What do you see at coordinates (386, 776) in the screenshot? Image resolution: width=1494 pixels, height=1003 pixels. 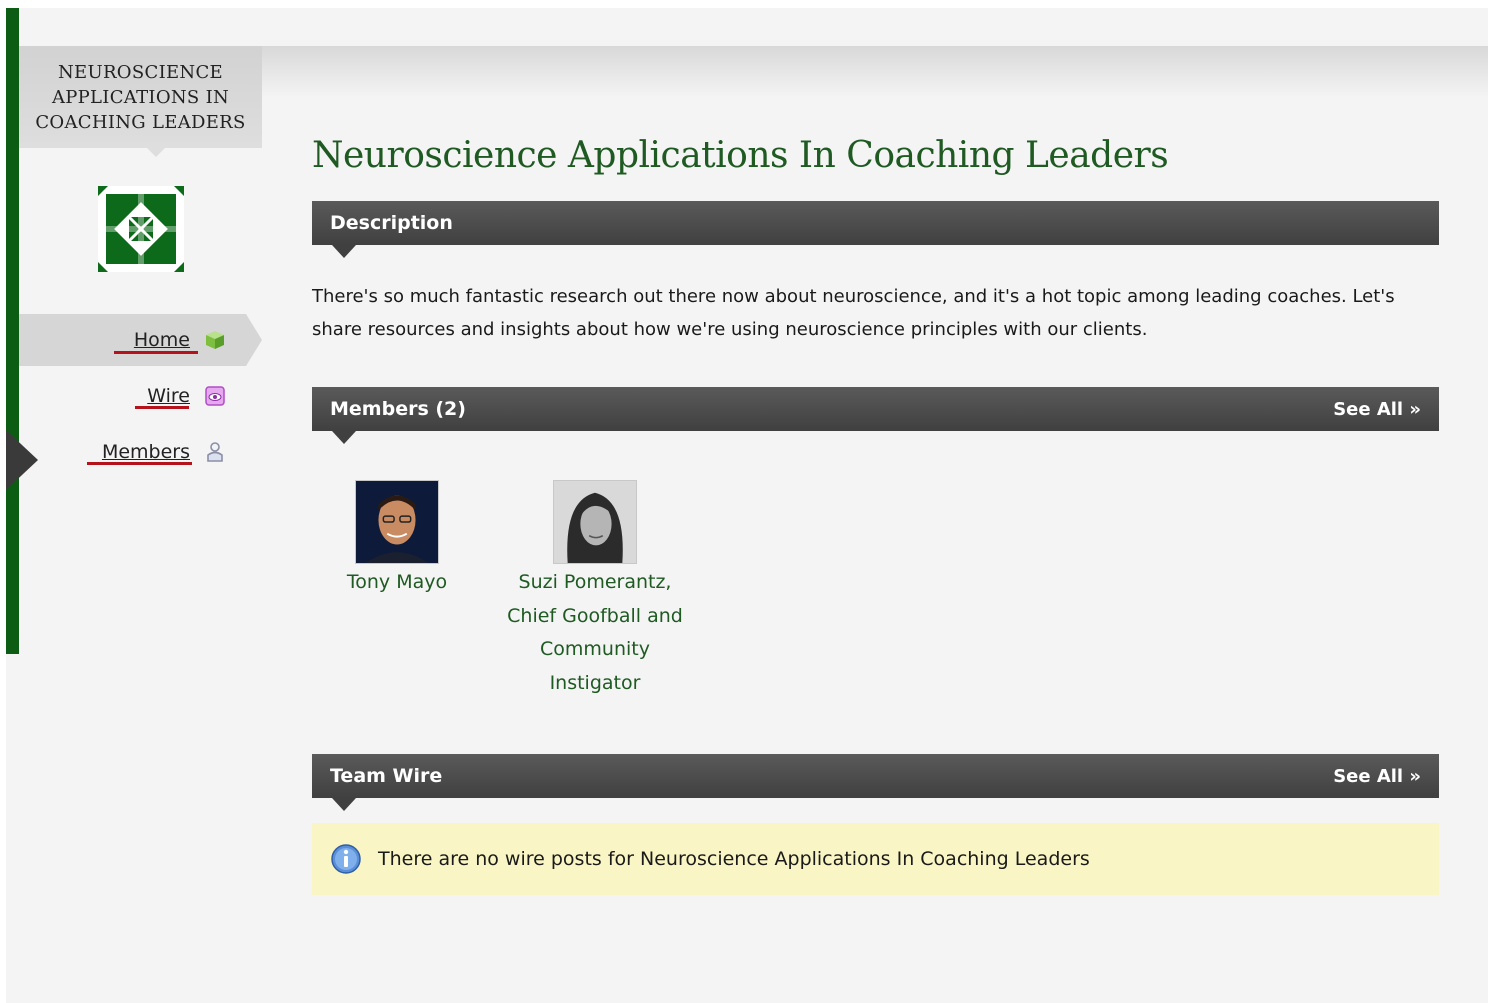 I see `team-wire-header-label: Team Wire` at bounding box center [386, 776].